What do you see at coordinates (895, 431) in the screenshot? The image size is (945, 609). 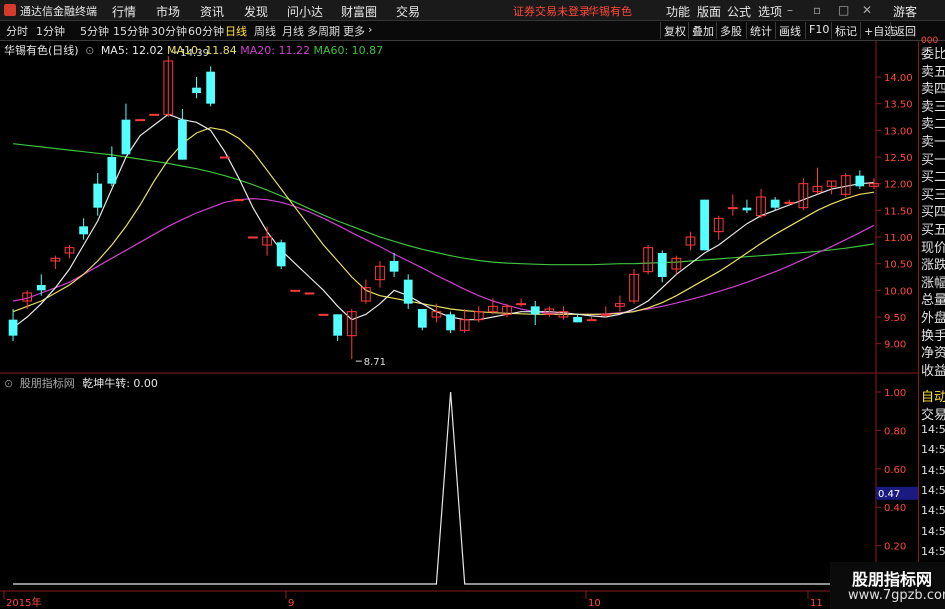 I see `indicator-tick-label: 0.80` at bounding box center [895, 431].